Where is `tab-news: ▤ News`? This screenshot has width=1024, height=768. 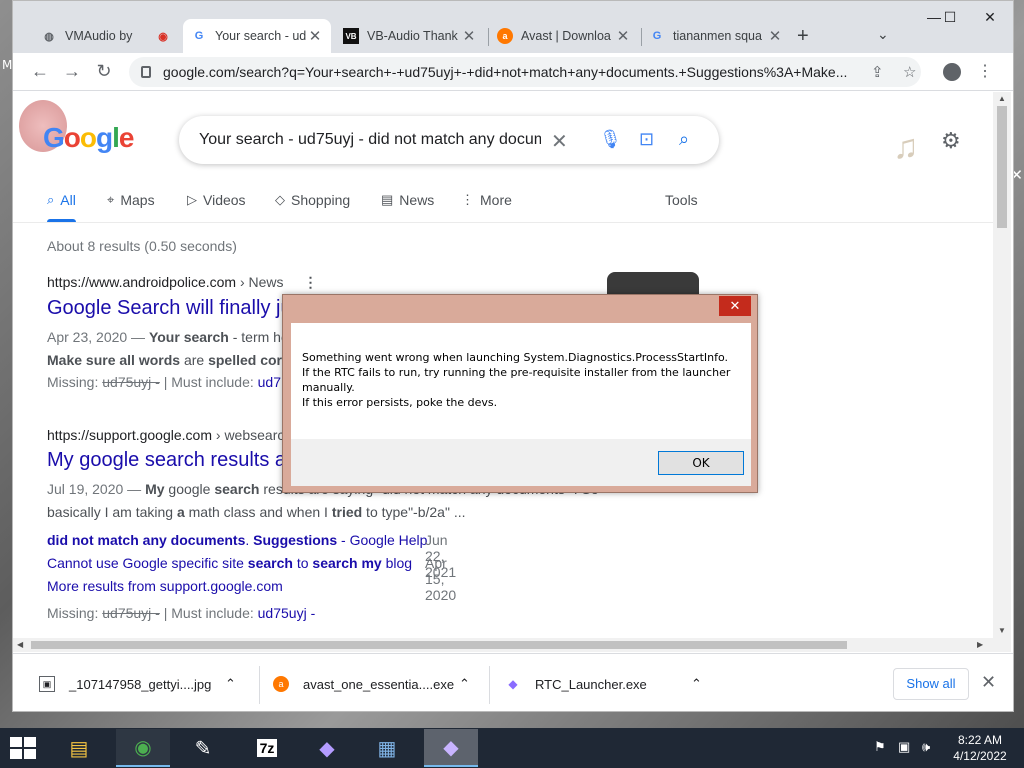
tab-news: ▤ News is located at coordinates (407, 200).